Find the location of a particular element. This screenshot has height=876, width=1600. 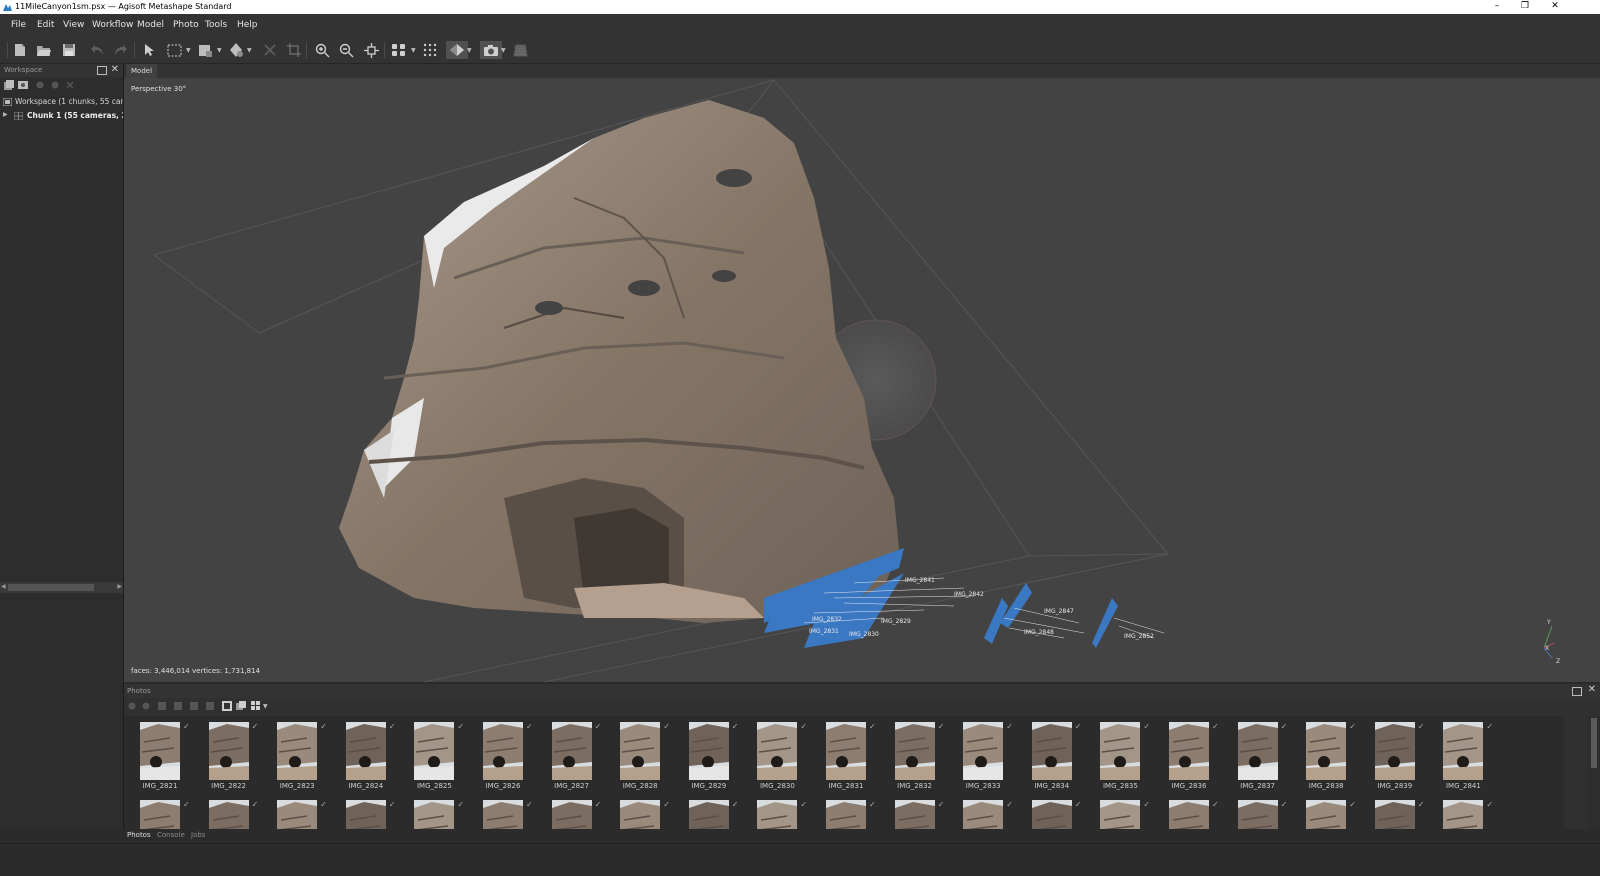

tab-photos: Photos is located at coordinates (139, 835).